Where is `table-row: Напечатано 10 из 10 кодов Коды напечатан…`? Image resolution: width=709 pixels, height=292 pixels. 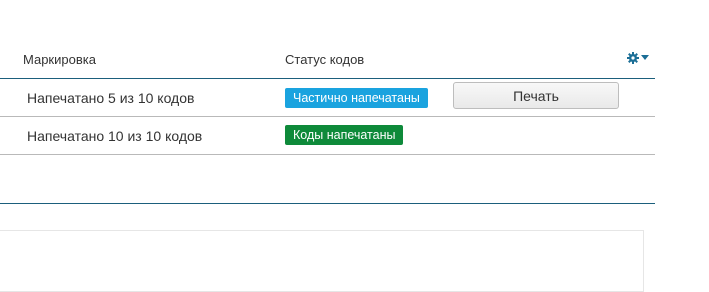
table-row: Напечатано 10 из 10 кодов Коды напечатан… is located at coordinates (327, 136).